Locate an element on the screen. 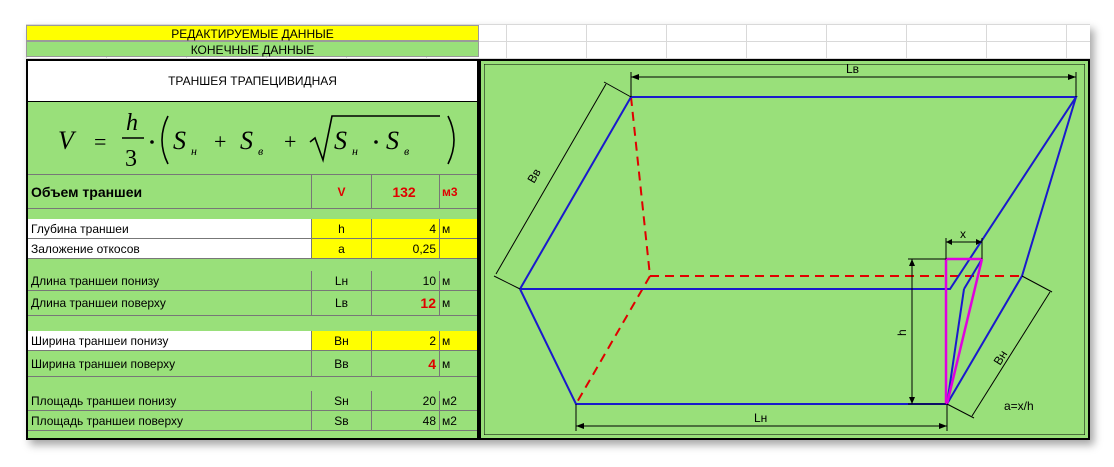 The width and height of the screenshot is (1114, 467). formula-eq: = is located at coordinates (100, 141).